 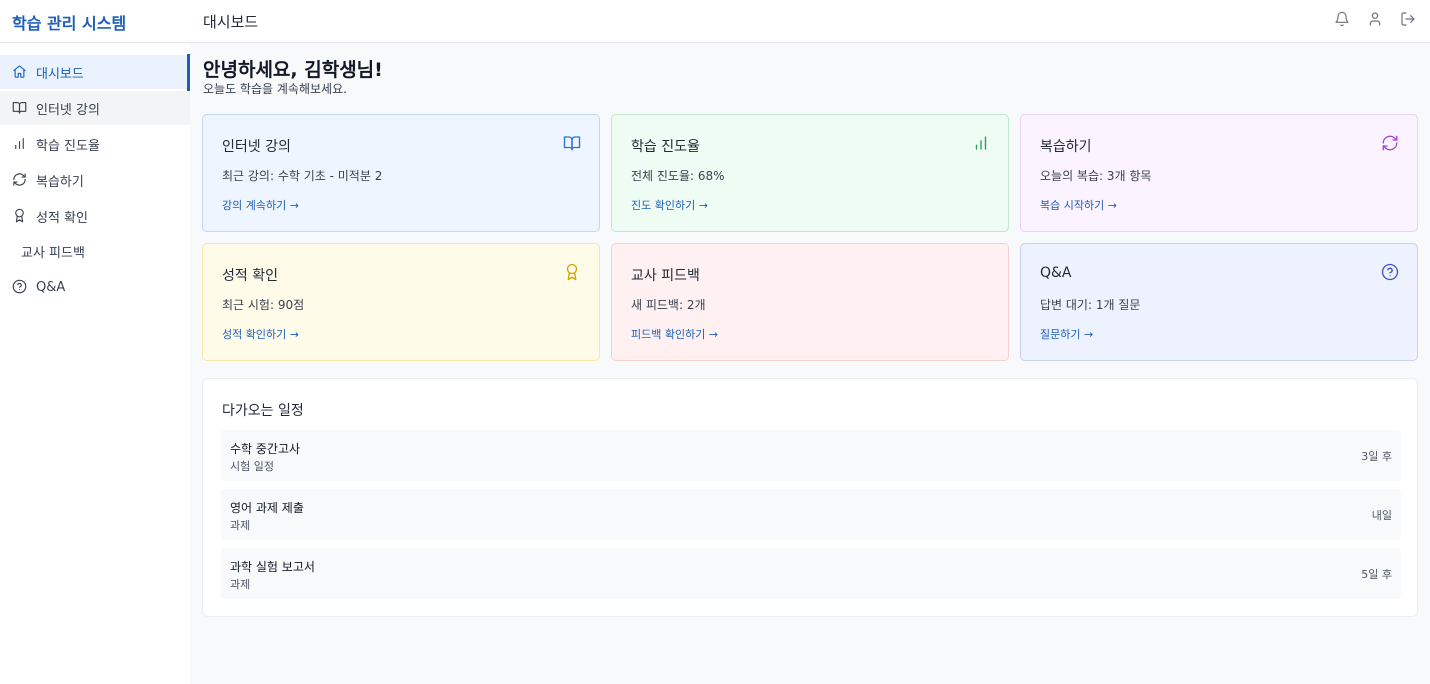 What do you see at coordinates (1078, 205) in the screenshot?
I see `start-review-link: 복습 시작하기 →` at bounding box center [1078, 205].